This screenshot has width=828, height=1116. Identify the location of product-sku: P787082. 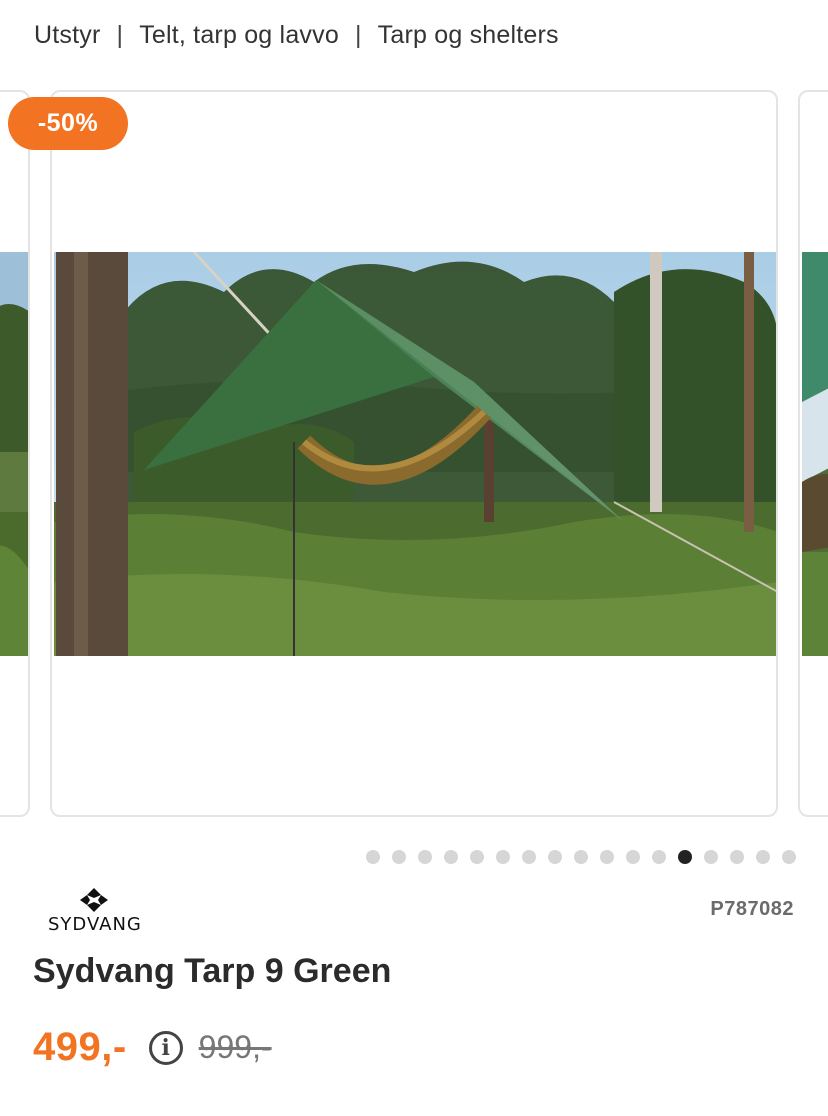
(752, 909).